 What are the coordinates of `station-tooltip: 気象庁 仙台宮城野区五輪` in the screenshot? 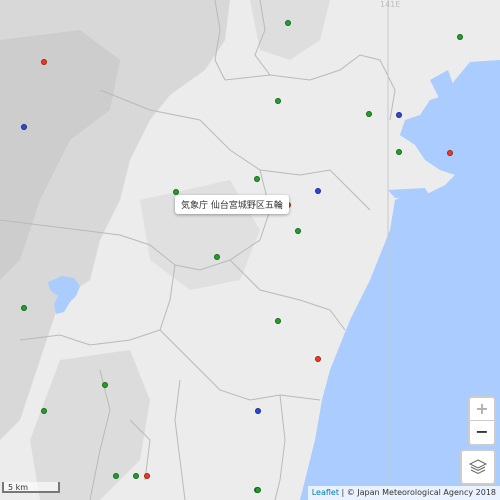 It's located at (232, 204).